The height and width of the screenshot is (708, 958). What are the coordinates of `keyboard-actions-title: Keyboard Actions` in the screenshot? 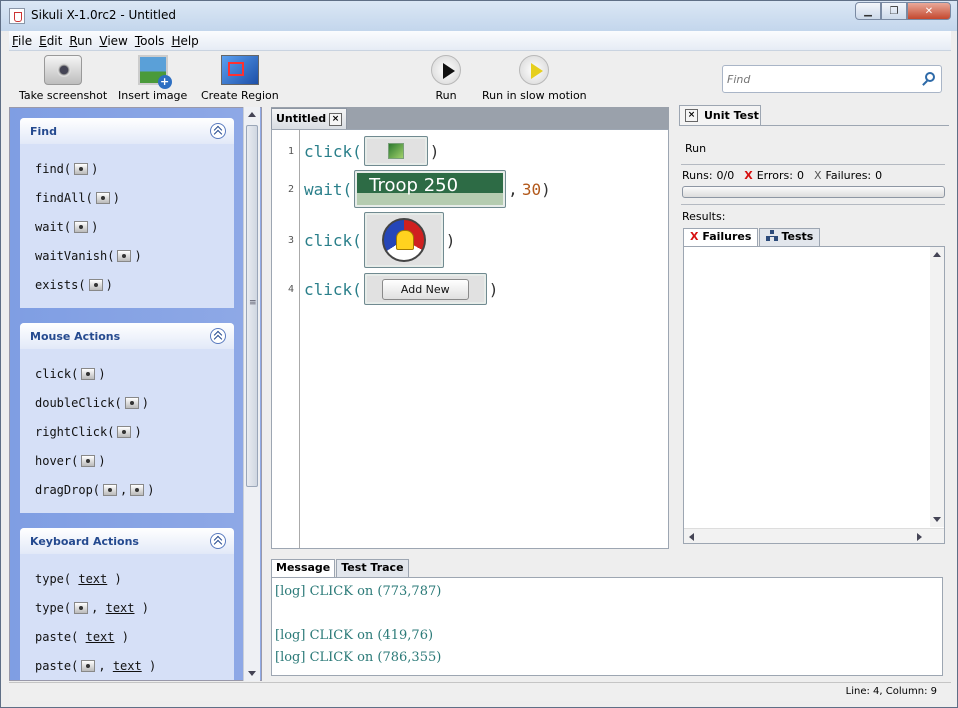 It's located at (84, 541).